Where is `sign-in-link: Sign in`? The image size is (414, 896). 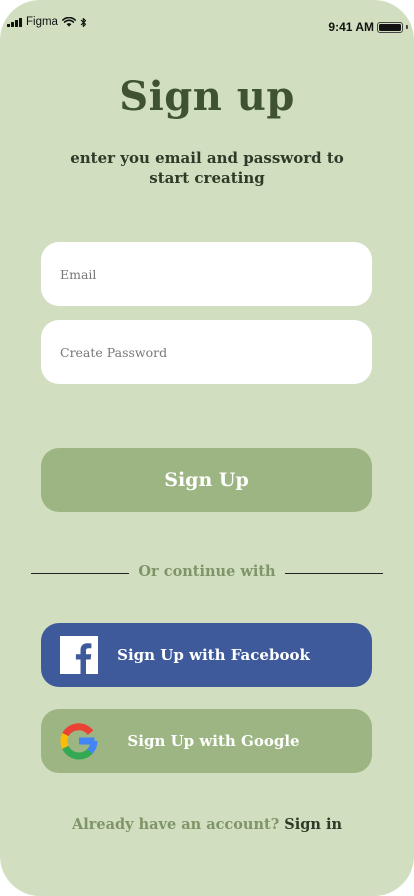
sign-in-link: Sign in is located at coordinates (313, 824).